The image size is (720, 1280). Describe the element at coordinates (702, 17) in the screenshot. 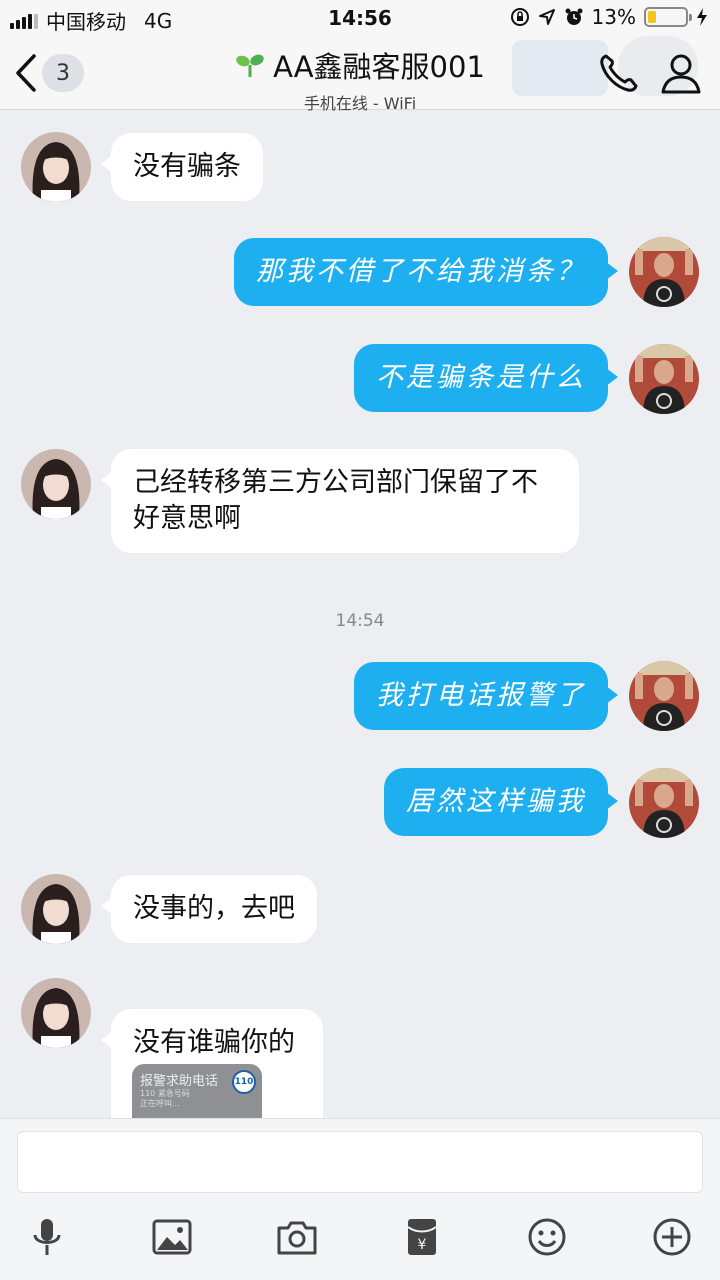

I see `charging-icon` at that location.